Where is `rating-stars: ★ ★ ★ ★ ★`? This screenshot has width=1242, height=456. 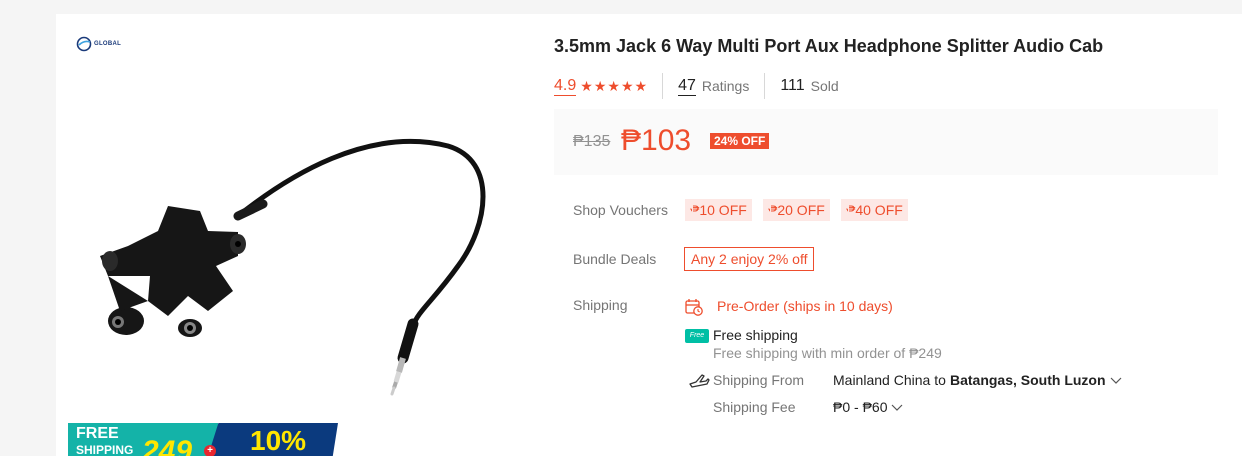 rating-stars: ★ ★ ★ ★ ★ is located at coordinates (613, 86).